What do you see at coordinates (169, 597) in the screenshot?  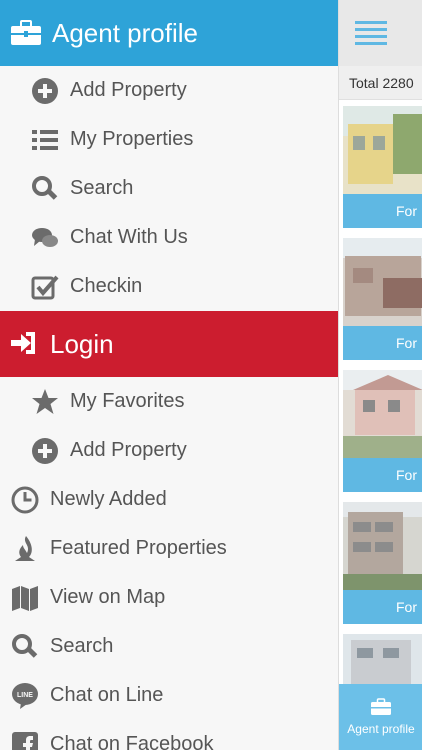 I see `menu-item-view-on-map: View on Map` at bounding box center [169, 597].